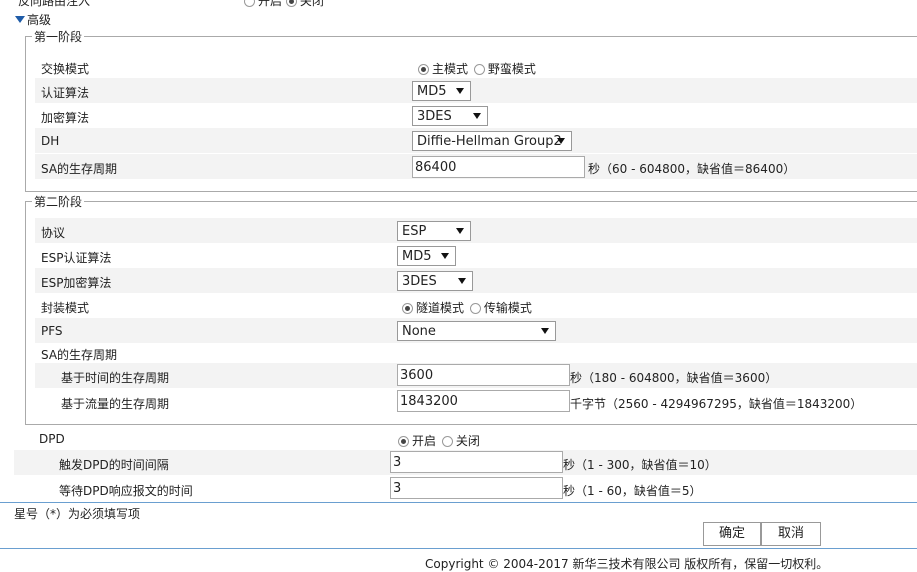 This screenshot has height=572, width=917. I want to click on sa-label: SA的生存周期, so click(79, 169).